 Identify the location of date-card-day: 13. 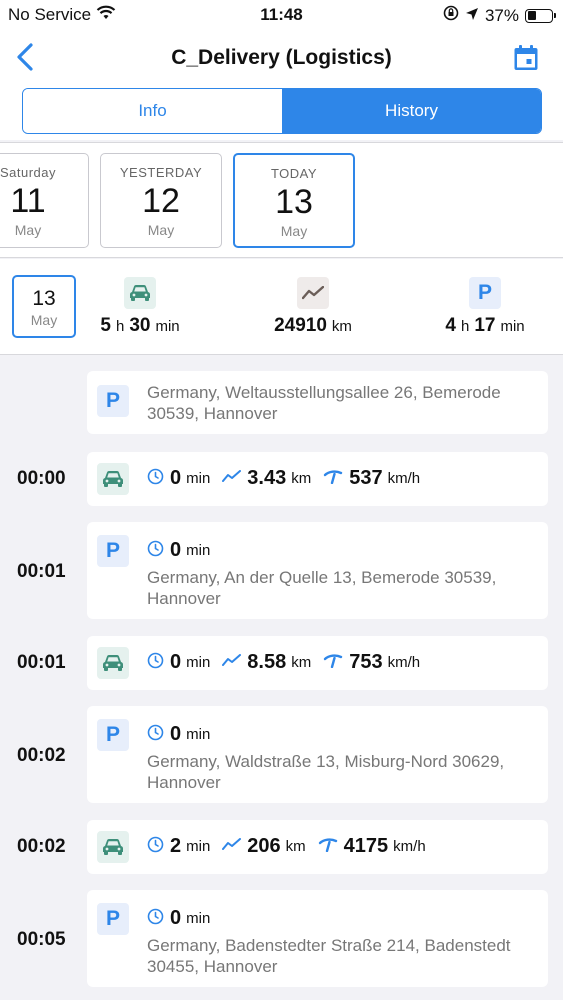
(294, 202).